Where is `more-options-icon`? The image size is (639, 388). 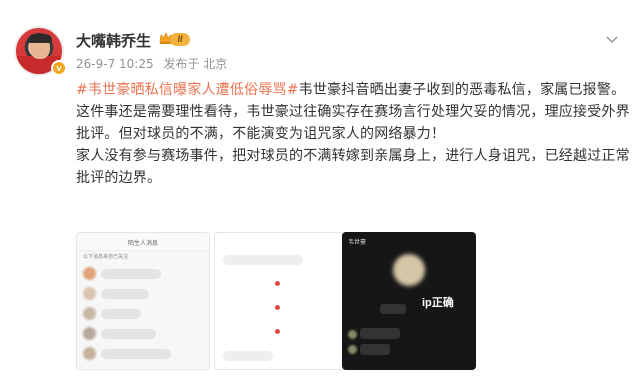 more-options-icon is located at coordinates (612, 39).